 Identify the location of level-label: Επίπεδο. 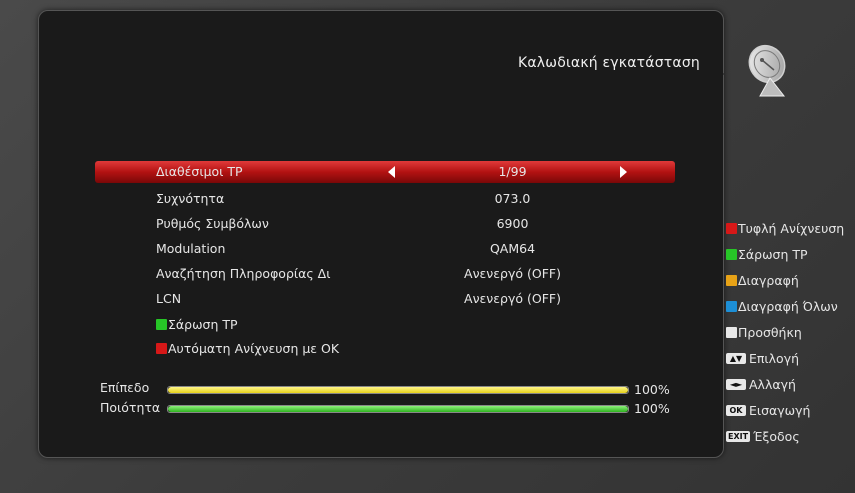
(125, 387).